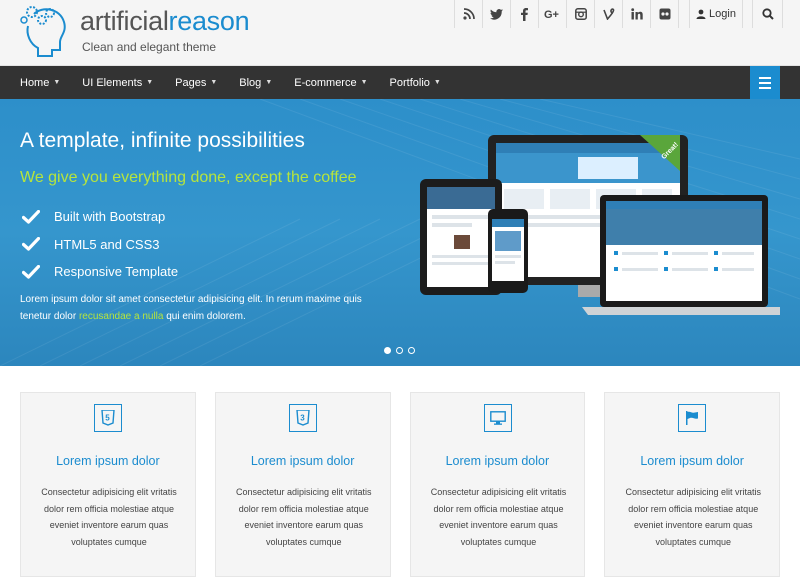  Describe the element at coordinates (525, 14) in the screenshot. I see `facebook-icon` at that location.